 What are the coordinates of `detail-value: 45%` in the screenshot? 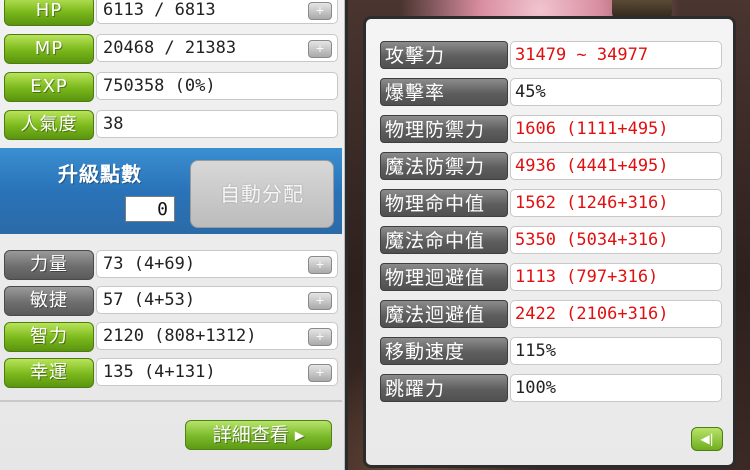 It's located at (616, 92).